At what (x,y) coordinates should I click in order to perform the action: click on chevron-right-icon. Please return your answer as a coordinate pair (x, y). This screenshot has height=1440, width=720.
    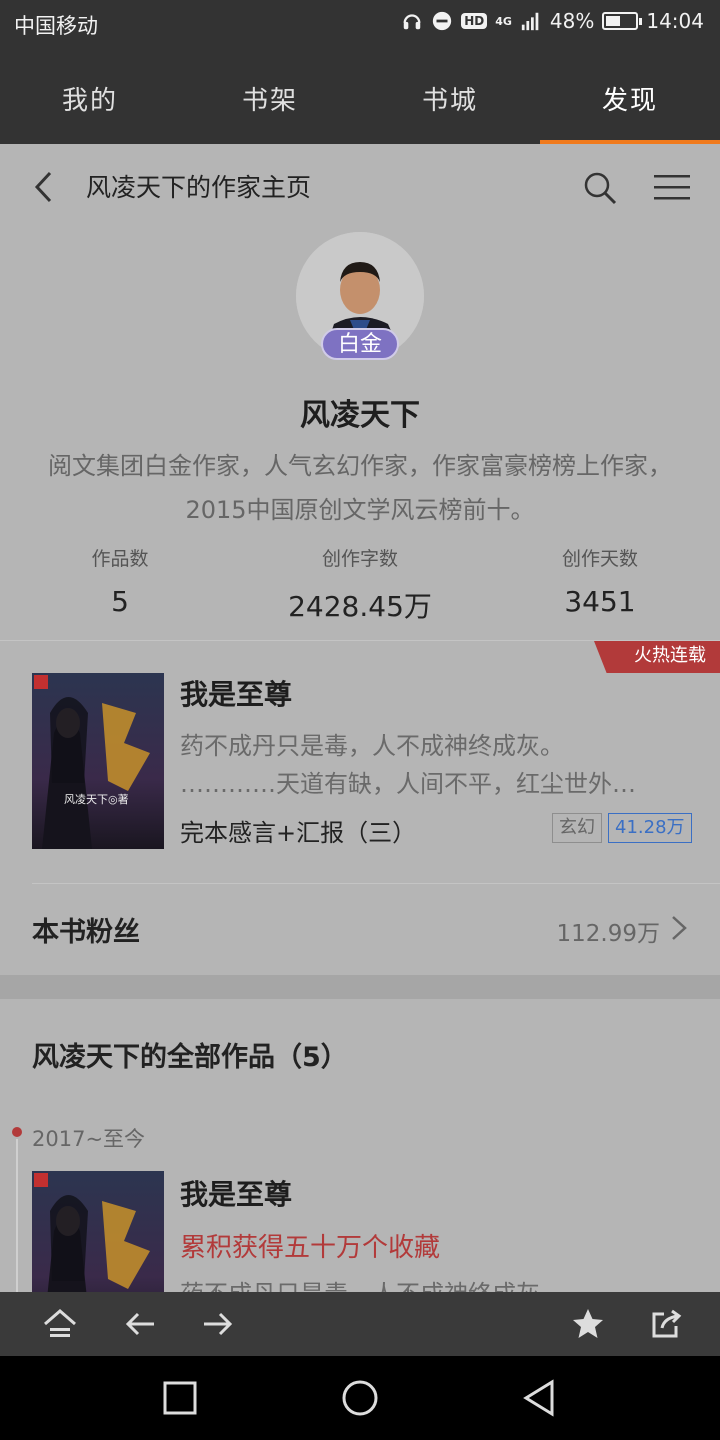
    Looking at the image, I should click on (679, 928).